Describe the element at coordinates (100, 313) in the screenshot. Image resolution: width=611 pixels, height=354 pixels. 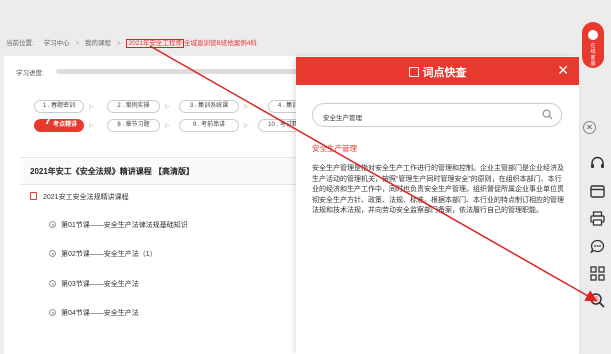
I see `lesson-title: 第04节课——安全生产法` at that location.